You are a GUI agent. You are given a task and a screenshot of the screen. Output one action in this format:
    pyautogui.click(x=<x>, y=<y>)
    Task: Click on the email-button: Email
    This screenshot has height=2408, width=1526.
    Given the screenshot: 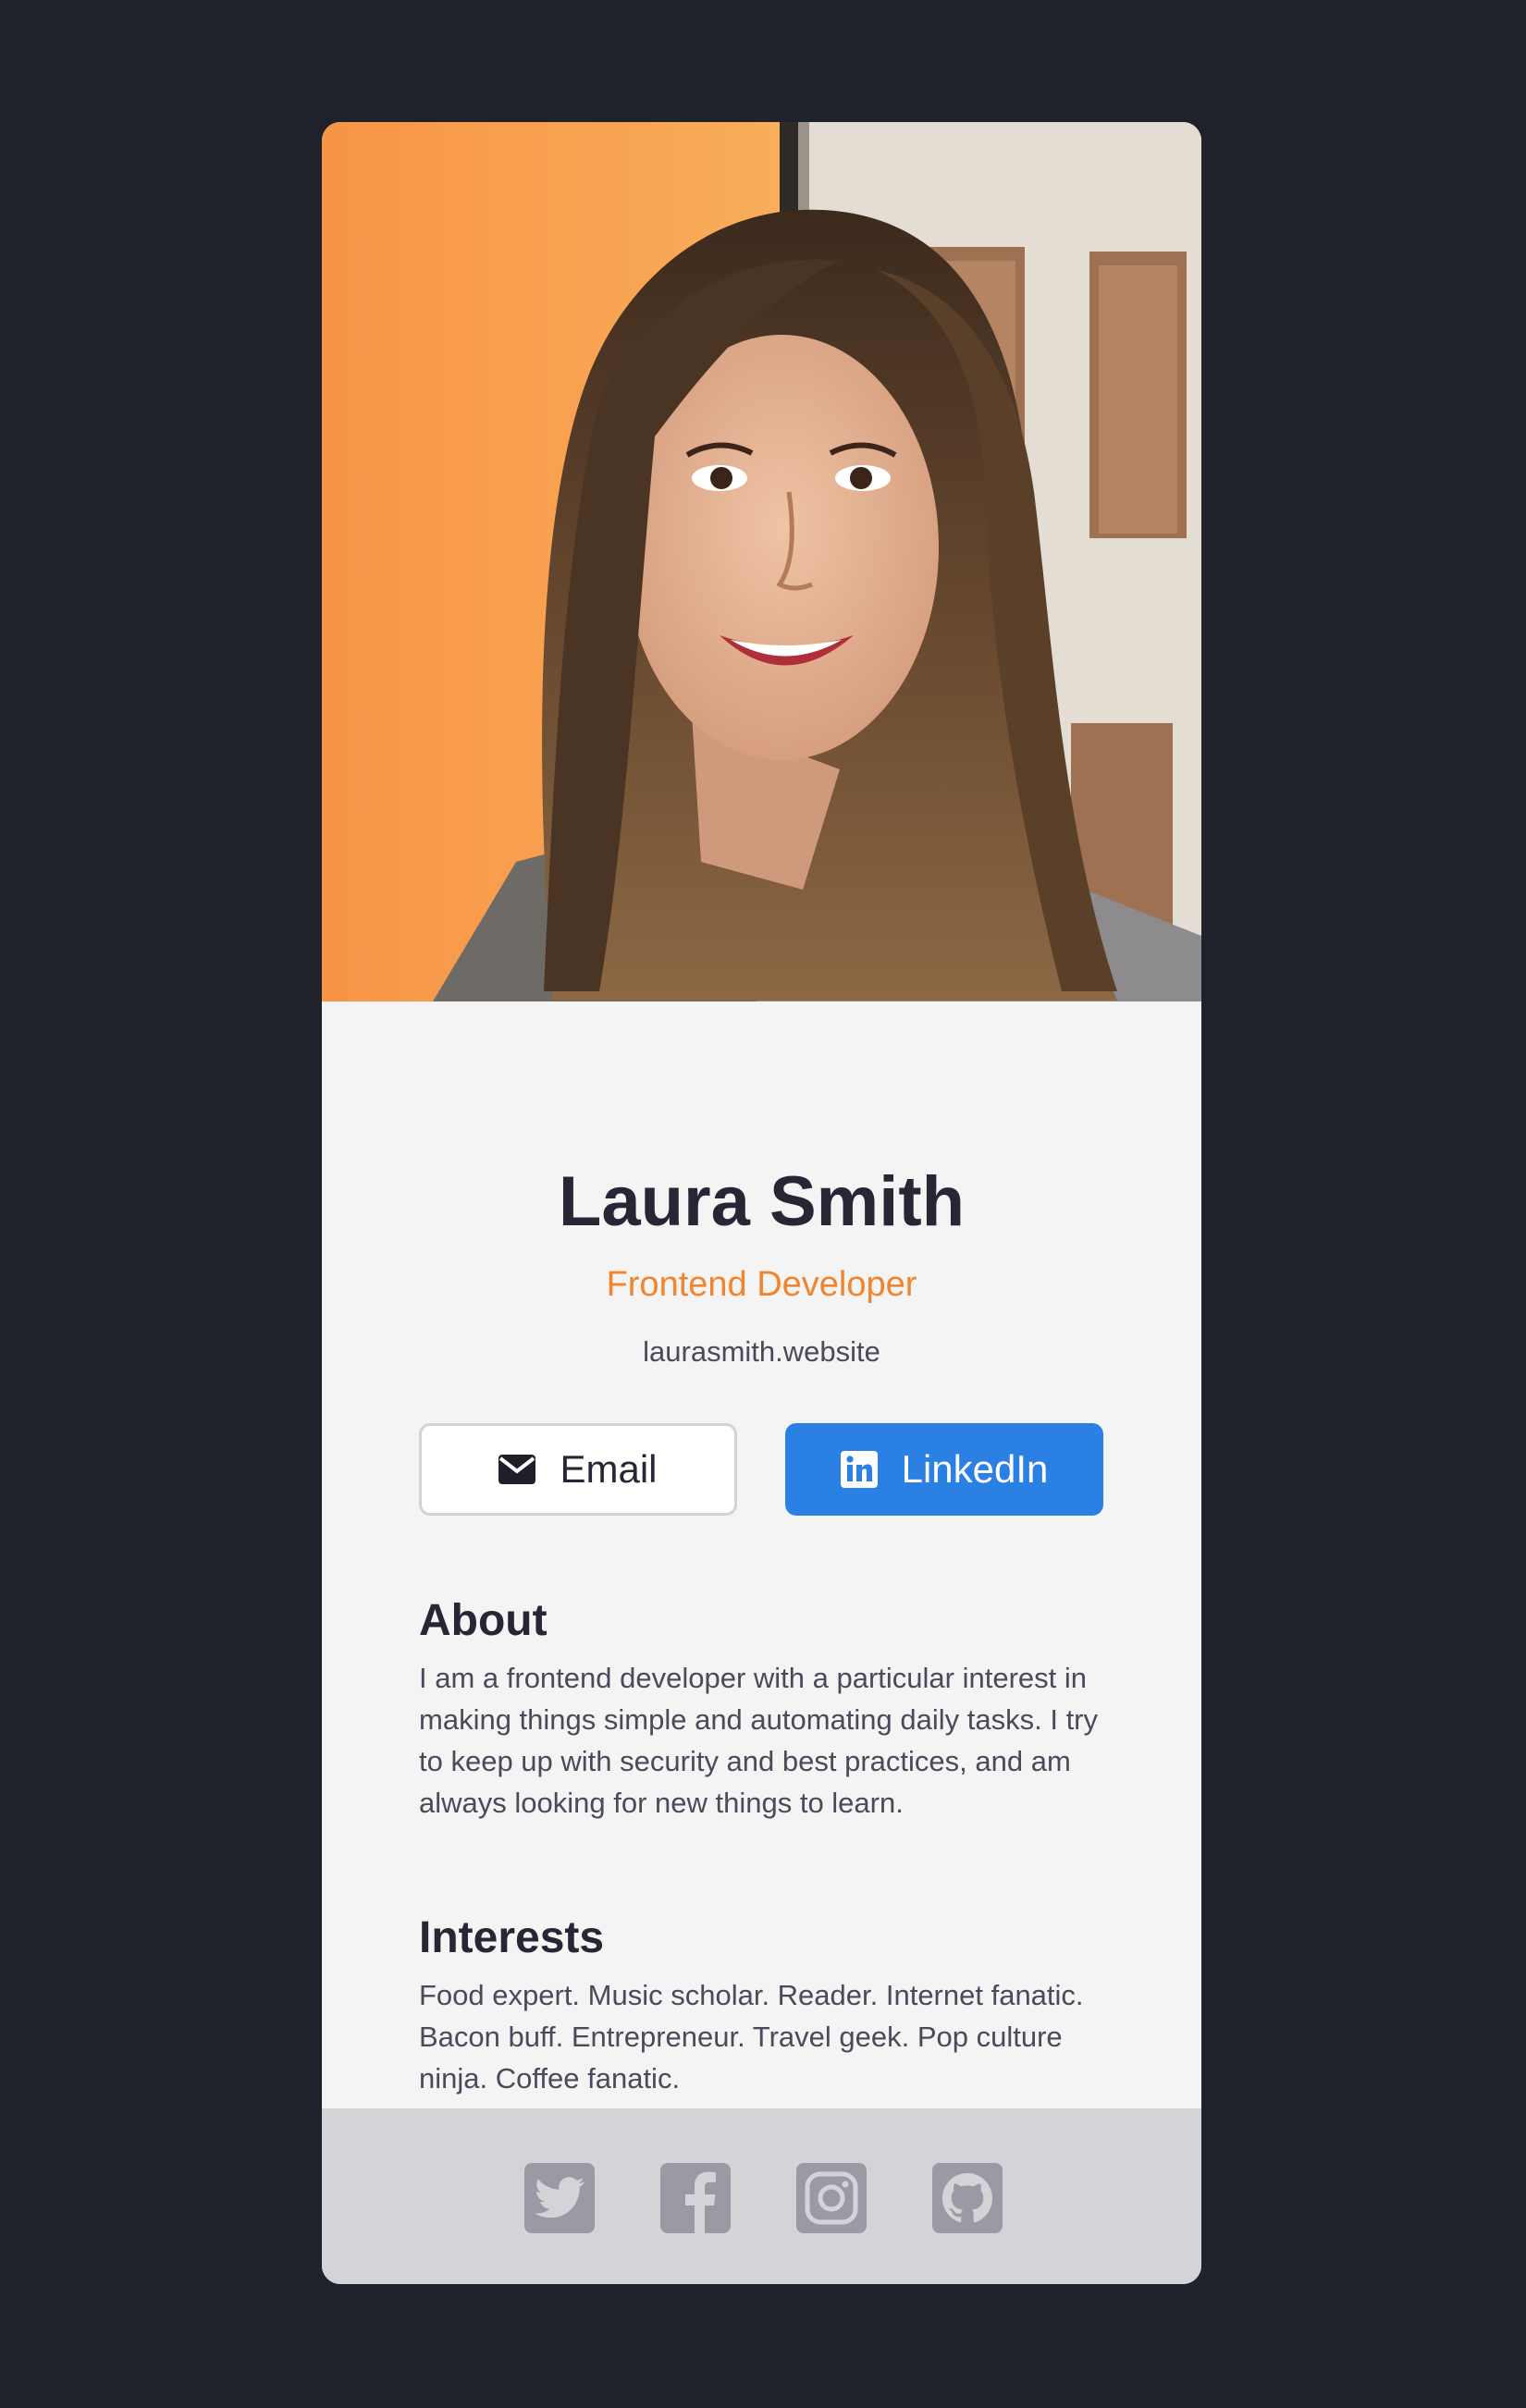 What is the action you would take?
    pyautogui.click(x=578, y=1469)
    